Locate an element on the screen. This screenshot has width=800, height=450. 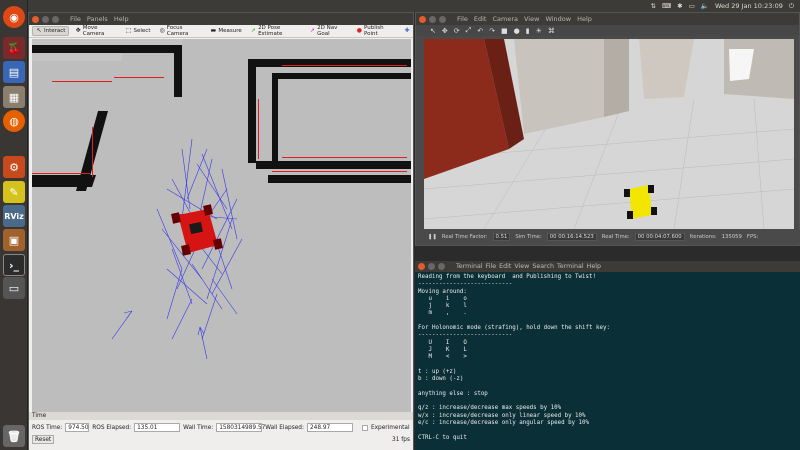
menu-terminal: Terminal is located at coordinates (570, 266).